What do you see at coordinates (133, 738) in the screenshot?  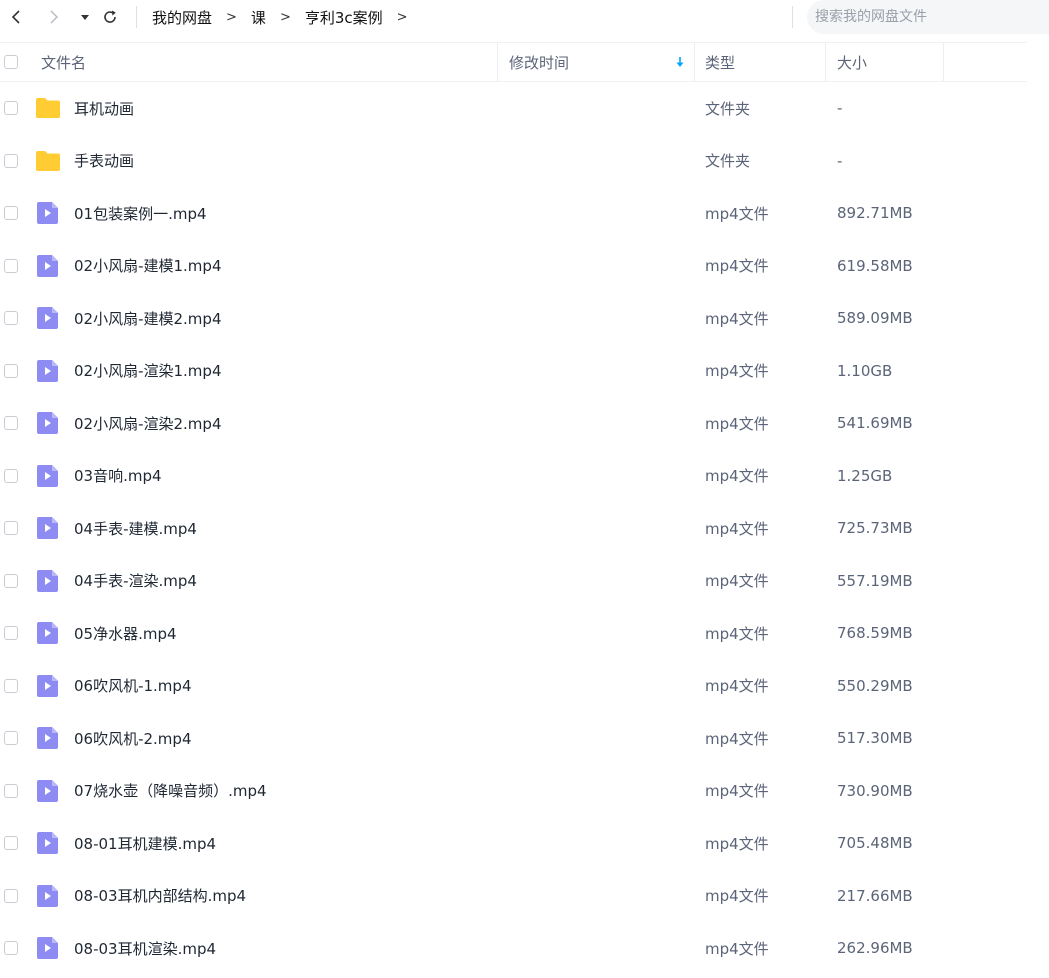 I see `file-name: 06吹风机-2.mp4` at bounding box center [133, 738].